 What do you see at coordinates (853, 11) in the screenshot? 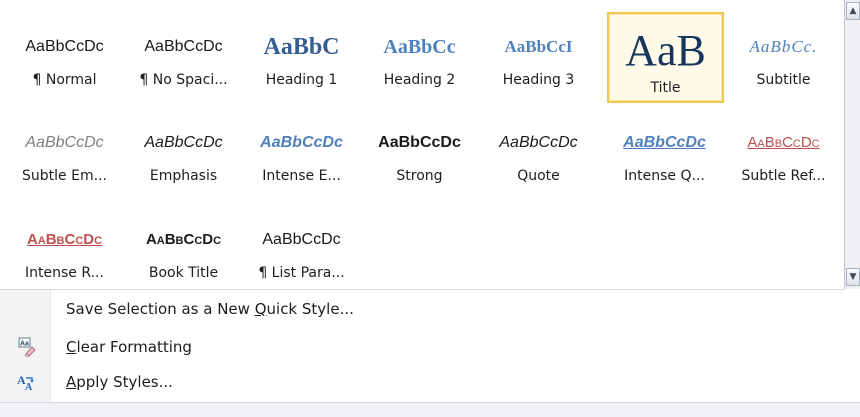
I see `scroll-up-button: ▲` at bounding box center [853, 11].